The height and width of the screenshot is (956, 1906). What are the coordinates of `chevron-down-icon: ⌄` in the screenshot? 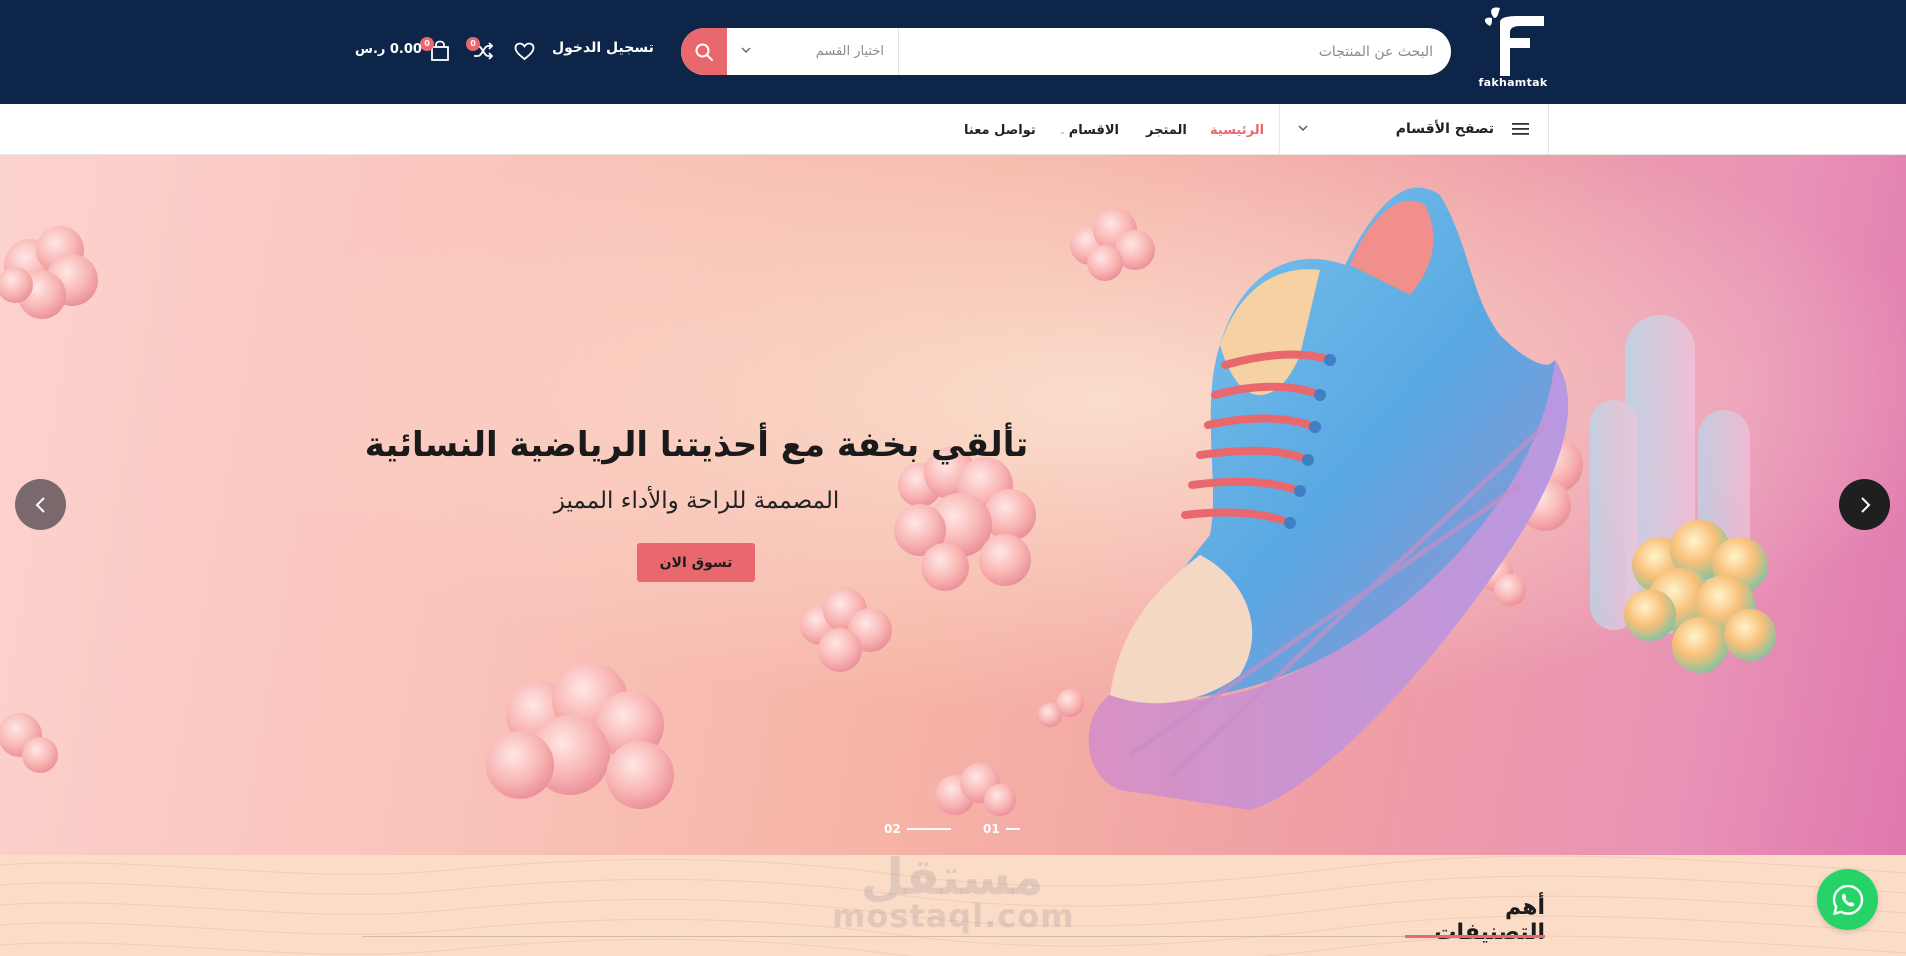 It's located at (1062, 131).